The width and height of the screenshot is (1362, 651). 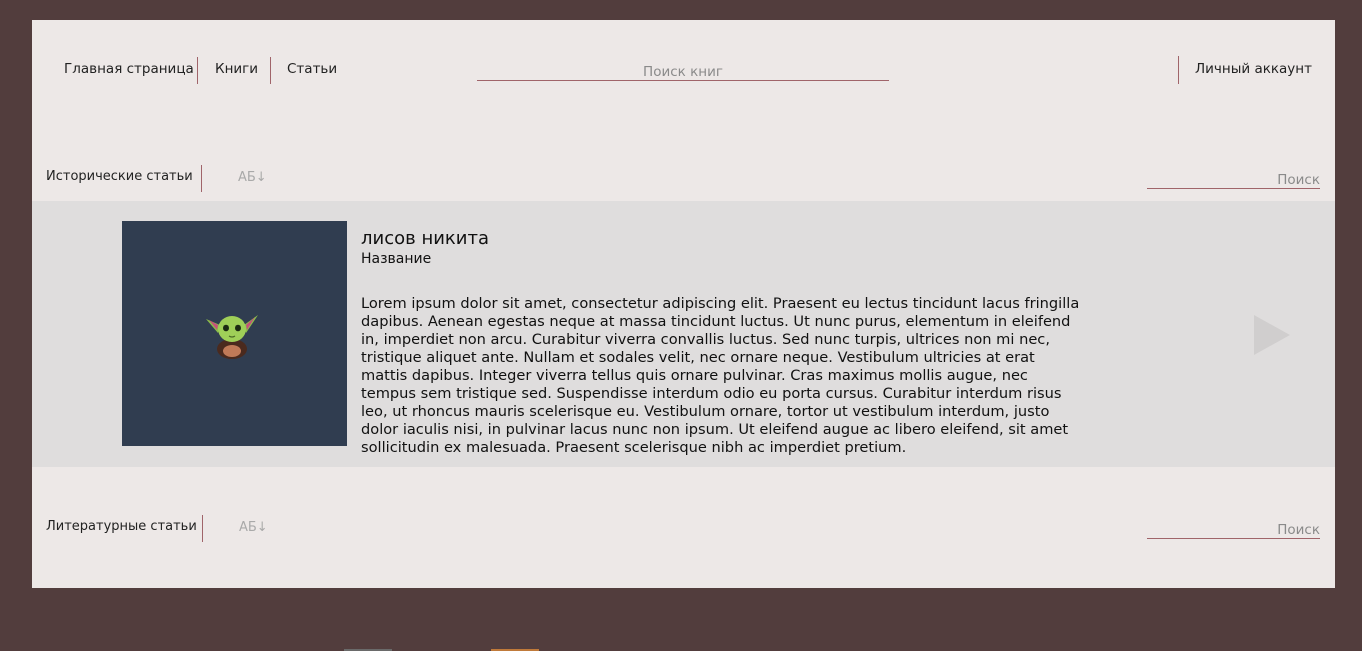 I want to click on article-author: лисов никита, so click(x=425, y=238).